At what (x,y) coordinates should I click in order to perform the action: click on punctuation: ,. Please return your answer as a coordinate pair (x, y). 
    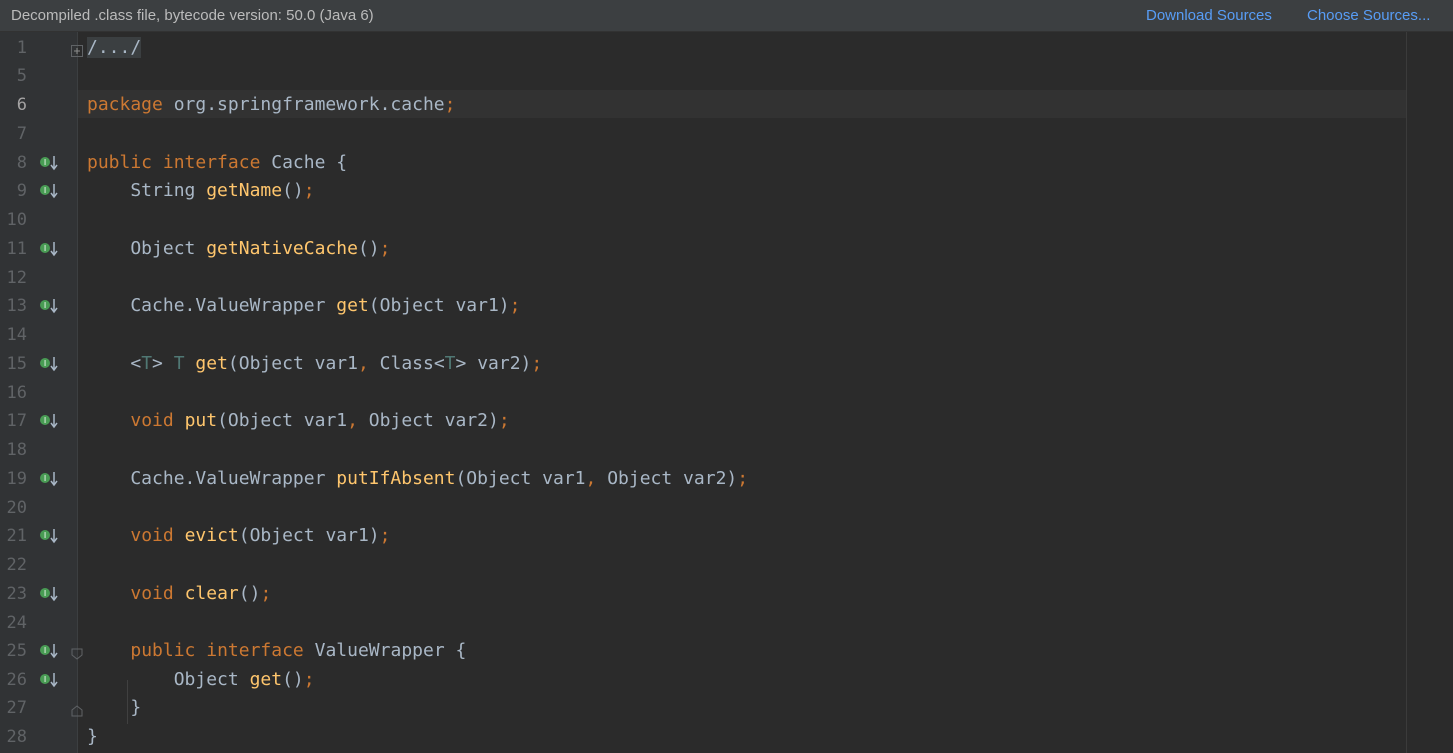
    Looking at the image, I should click on (352, 420).